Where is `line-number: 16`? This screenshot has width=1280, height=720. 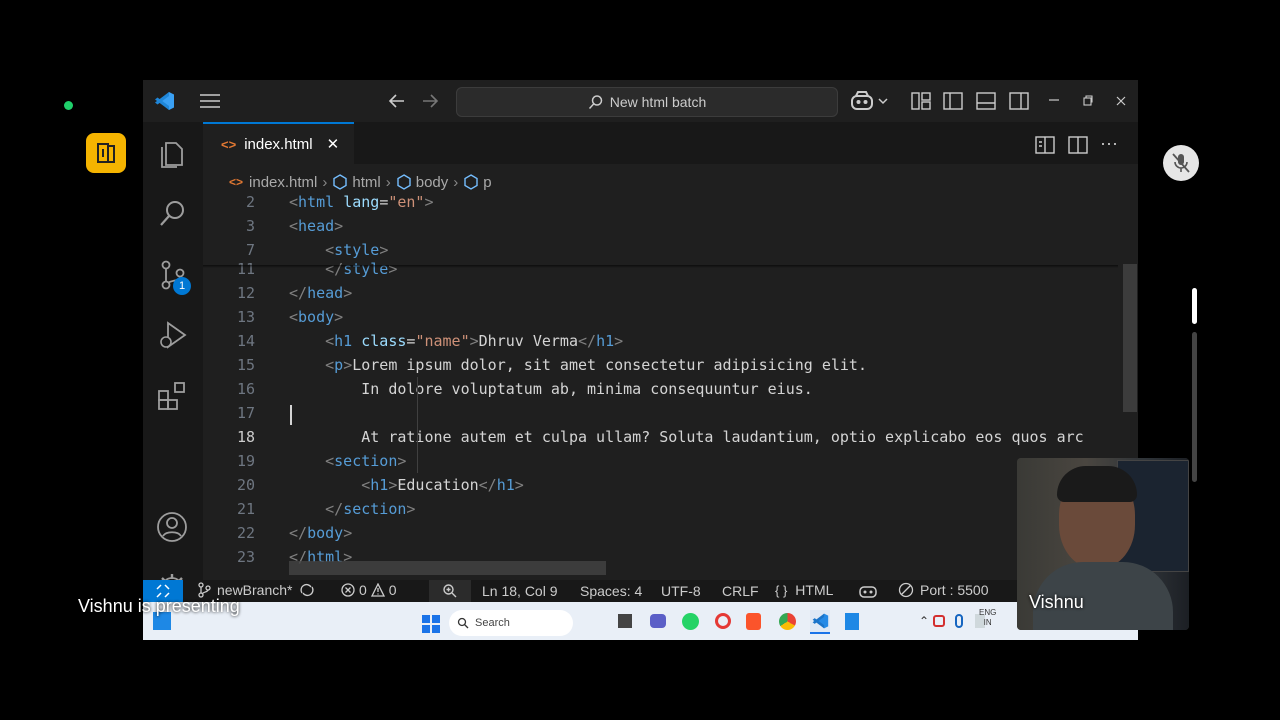 line-number: 16 is located at coordinates (245, 389).